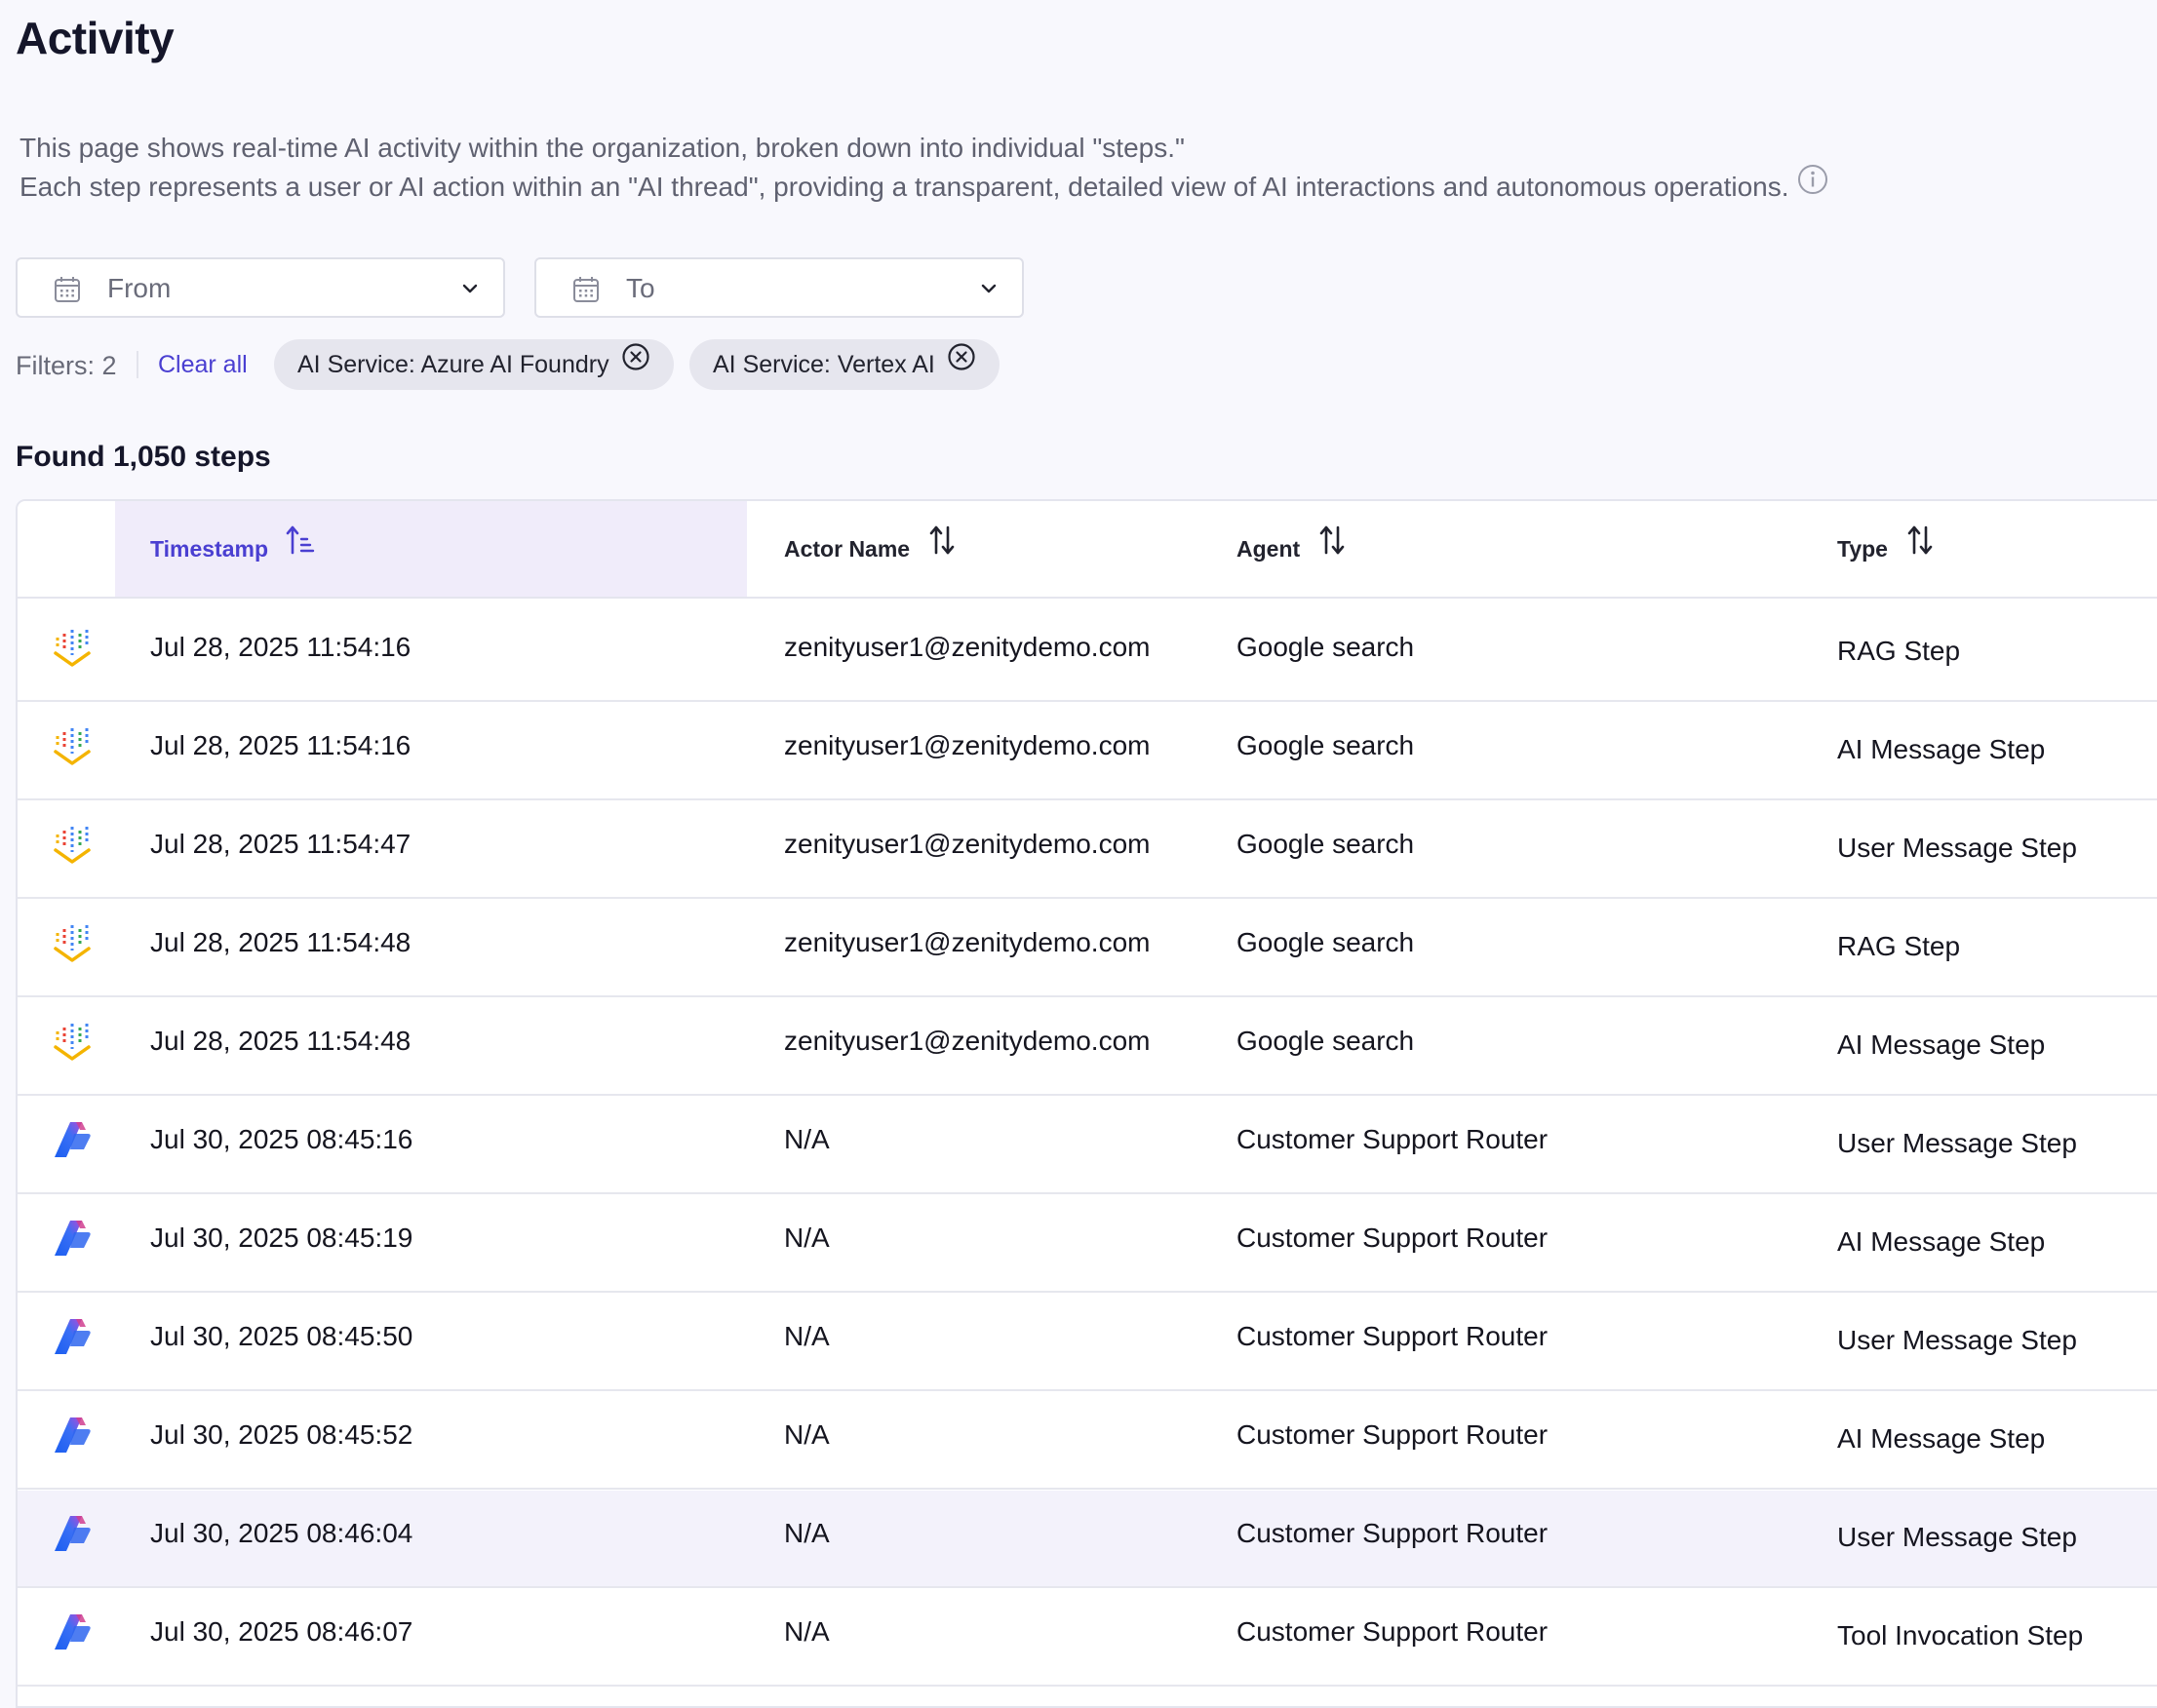  I want to click on page-title: Activity, so click(95, 38).